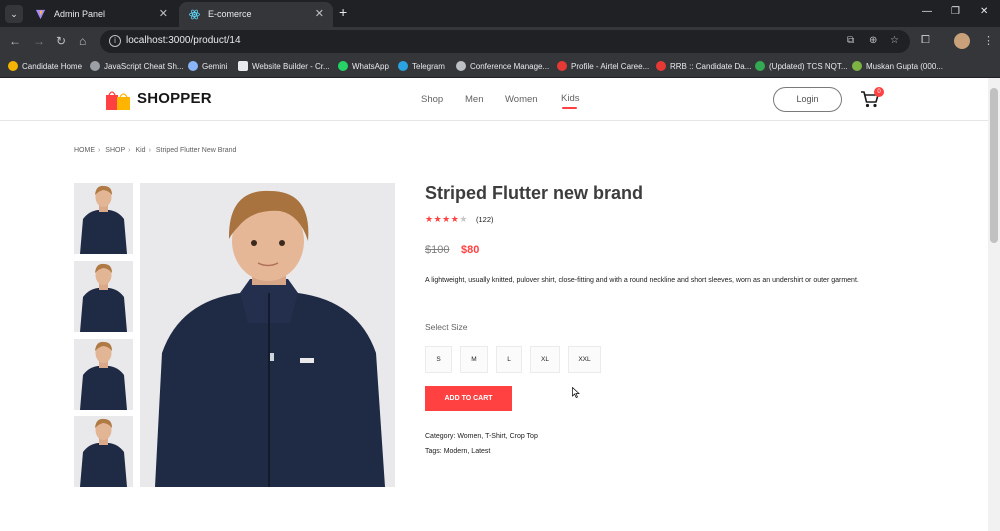  What do you see at coordinates (468, 398) in the screenshot?
I see `add-to-cart-button: ADD TO CART` at bounding box center [468, 398].